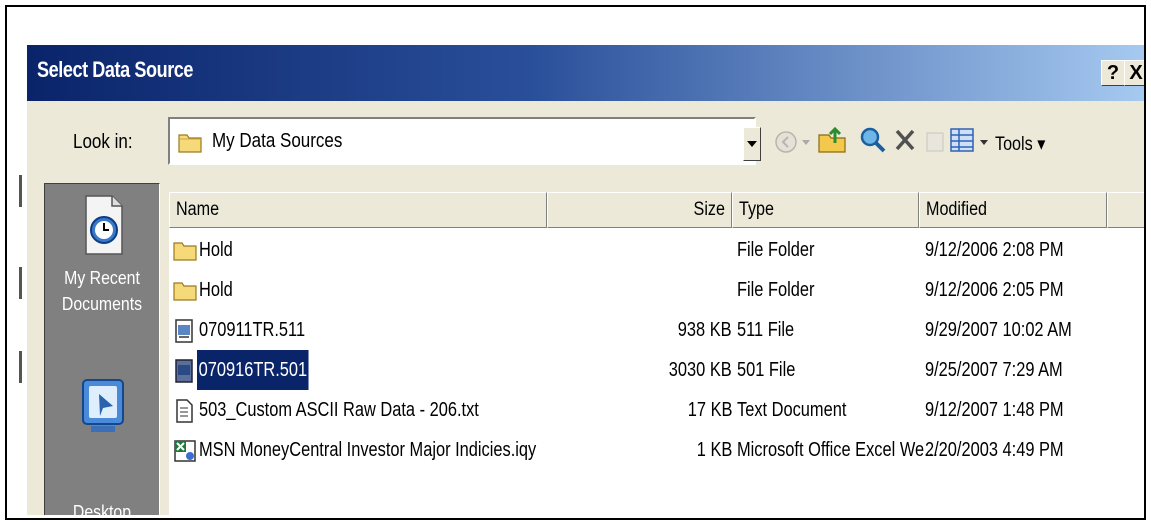  Describe the element at coordinates (714, 450) in the screenshot. I see `file-size: 1 KB` at that location.